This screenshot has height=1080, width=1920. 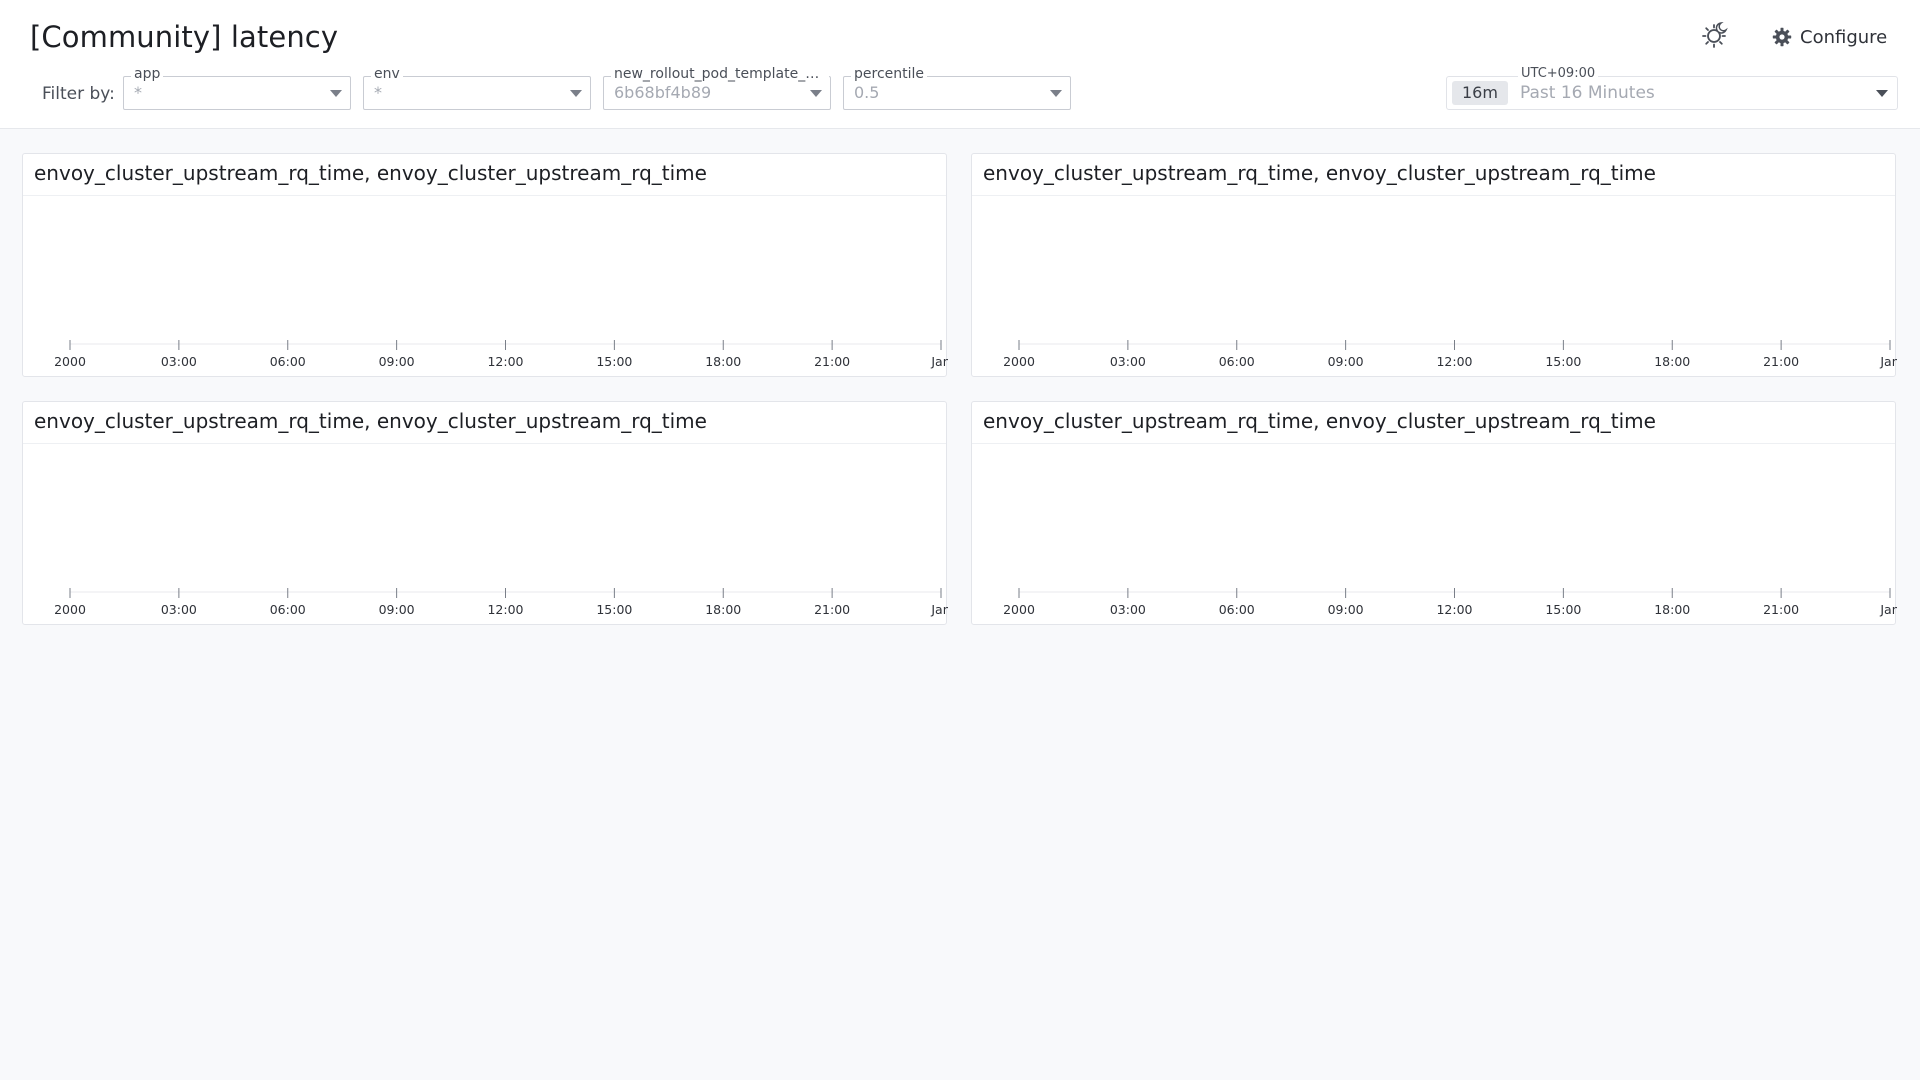 What do you see at coordinates (1672, 93) in the screenshot?
I see `time-range-box` at bounding box center [1672, 93].